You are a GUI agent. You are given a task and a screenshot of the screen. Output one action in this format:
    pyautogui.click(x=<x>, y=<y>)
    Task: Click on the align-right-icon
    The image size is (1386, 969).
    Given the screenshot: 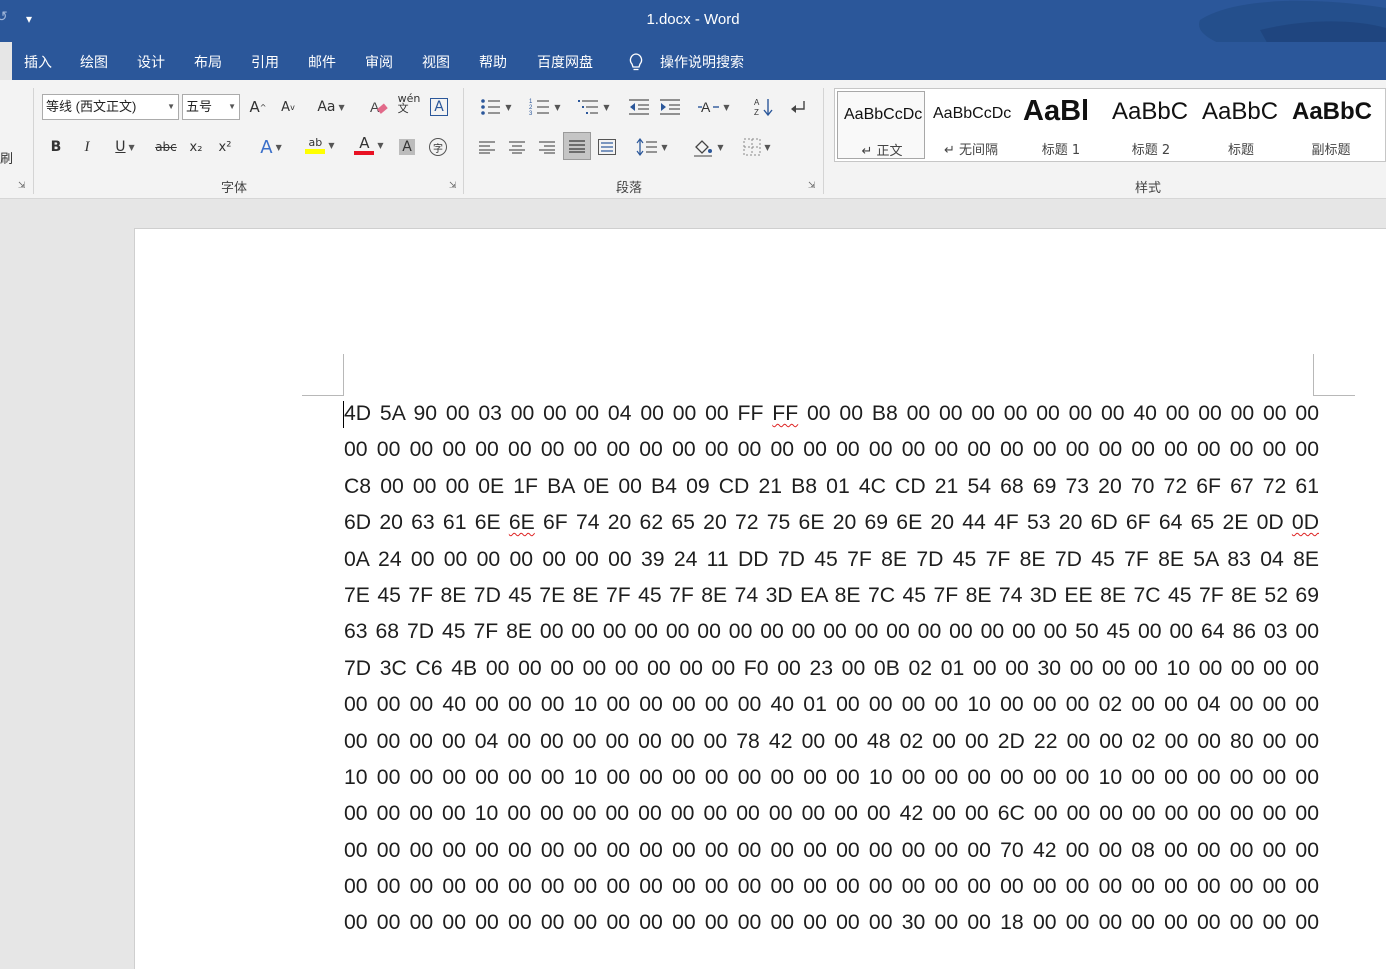 What is the action you would take?
    pyautogui.click(x=547, y=147)
    